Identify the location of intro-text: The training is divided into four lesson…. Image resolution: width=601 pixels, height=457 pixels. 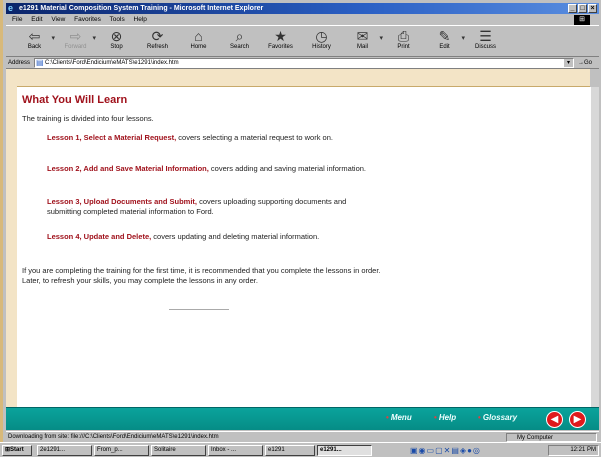
(88, 118).